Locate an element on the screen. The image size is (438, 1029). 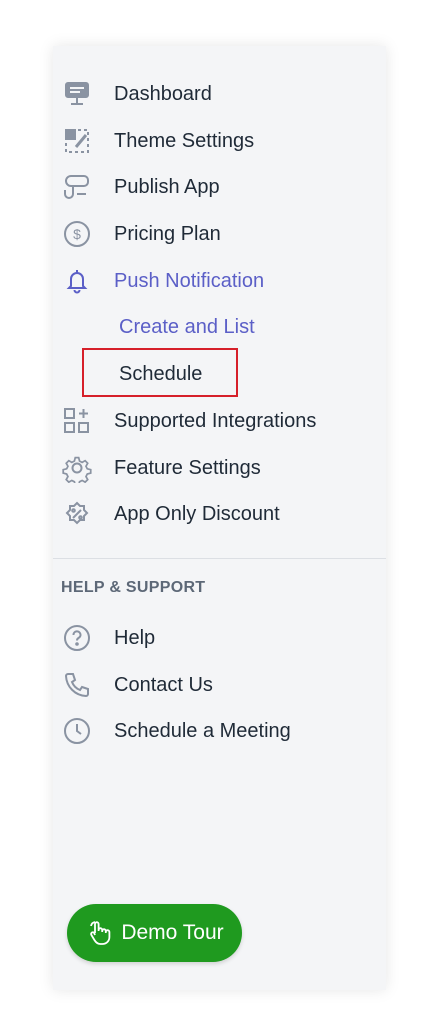
pricing-icon: $ is located at coordinates (77, 234).